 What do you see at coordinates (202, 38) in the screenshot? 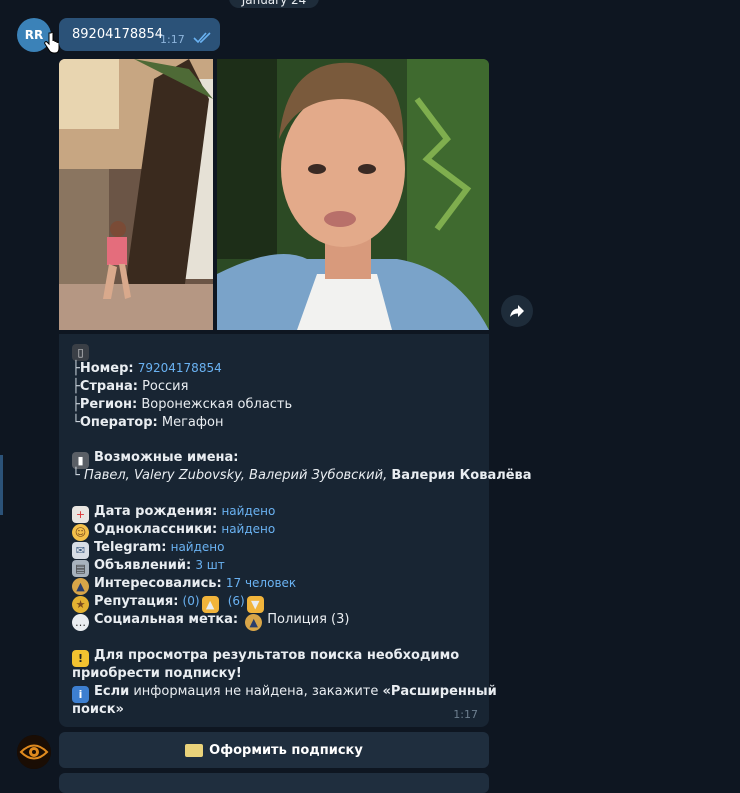
I see `double-check-icon` at bounding box center [202, 38].